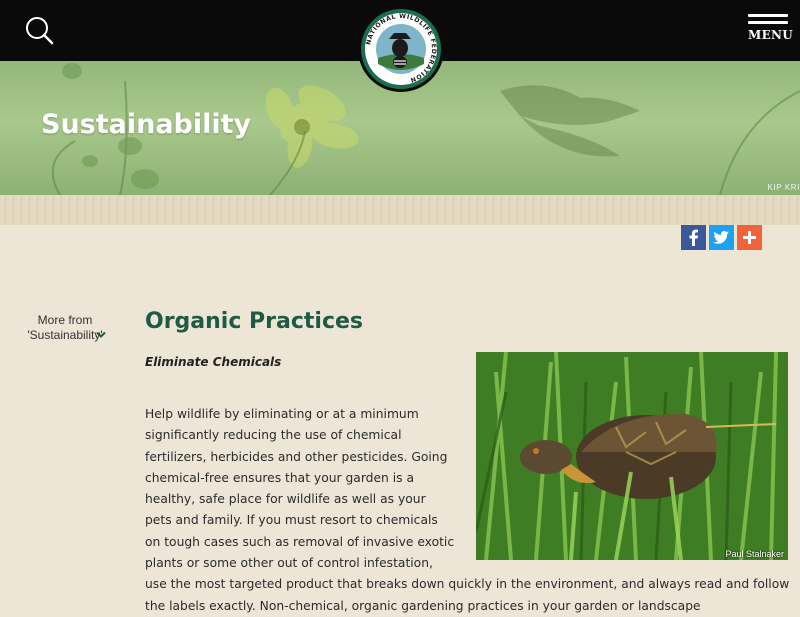 This screenshot has width=800, height=617. I want to click on twitter-icon, so click(721, 237).